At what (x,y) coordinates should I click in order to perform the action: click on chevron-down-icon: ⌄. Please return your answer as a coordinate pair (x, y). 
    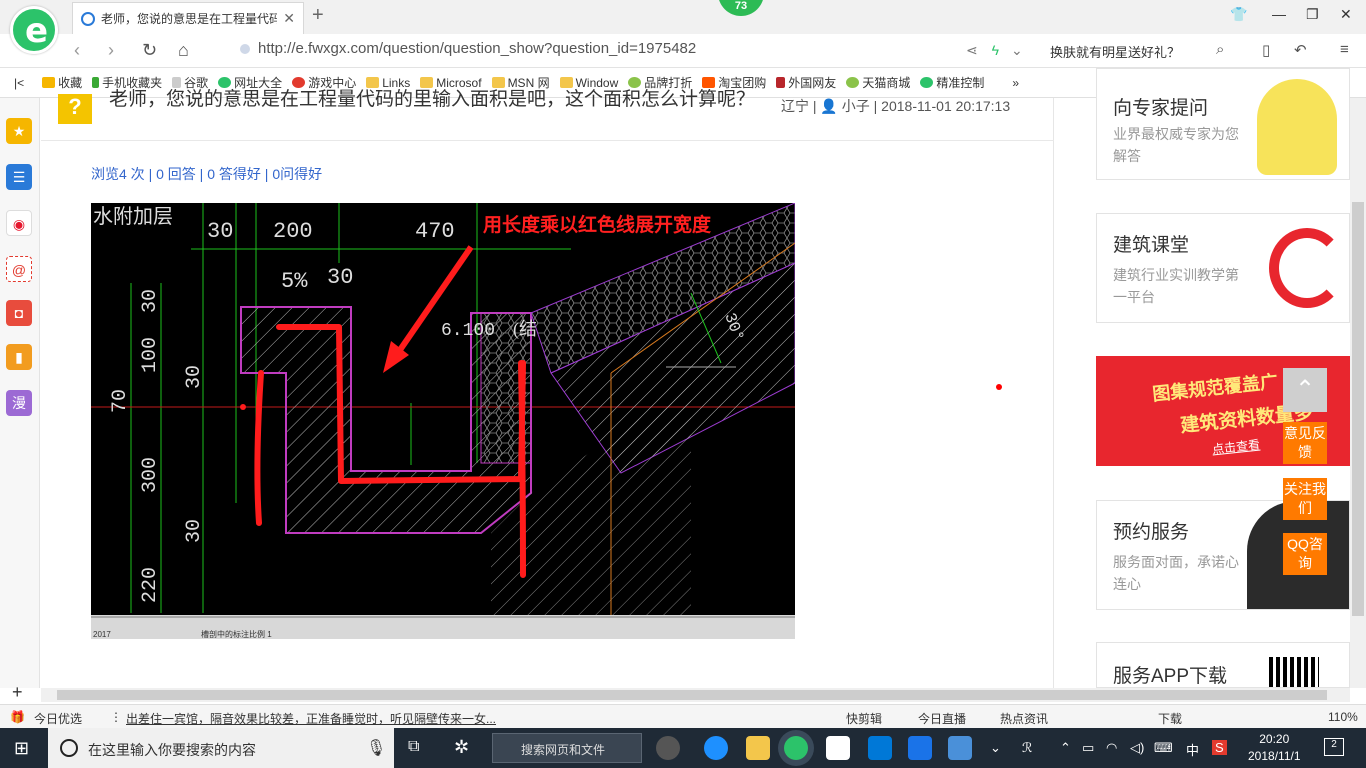
    Looking at the image, I should click on (1017, 50).